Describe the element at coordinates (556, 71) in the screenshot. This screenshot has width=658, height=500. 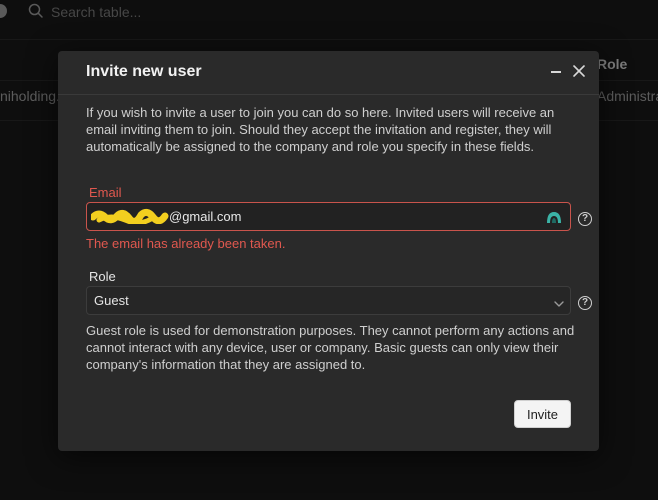
I see `minimize-icon` at that location.